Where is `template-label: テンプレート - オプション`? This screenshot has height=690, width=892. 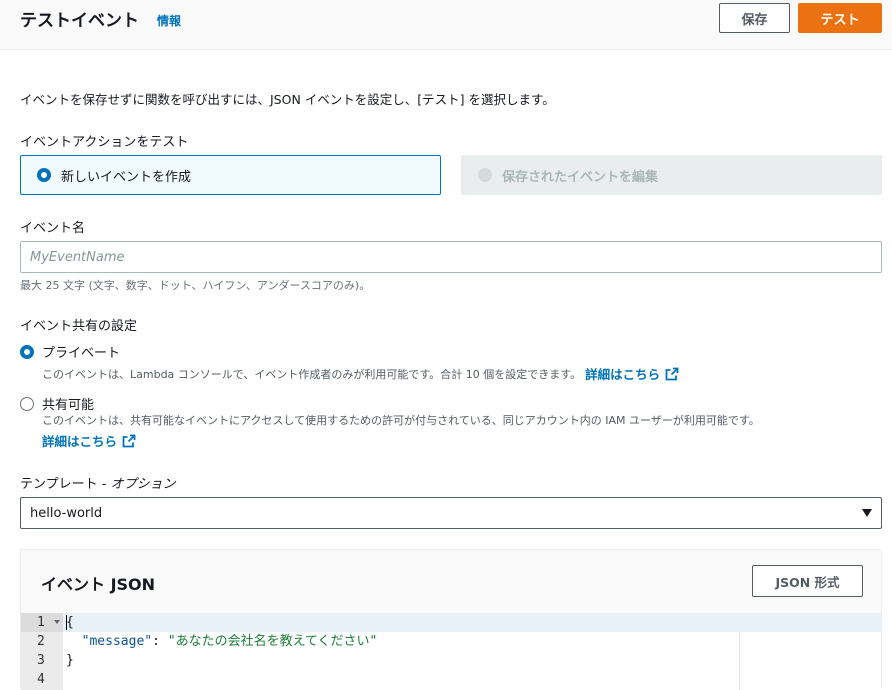
template-label: テンプレート - オプション is located at coordinates (98, 482).